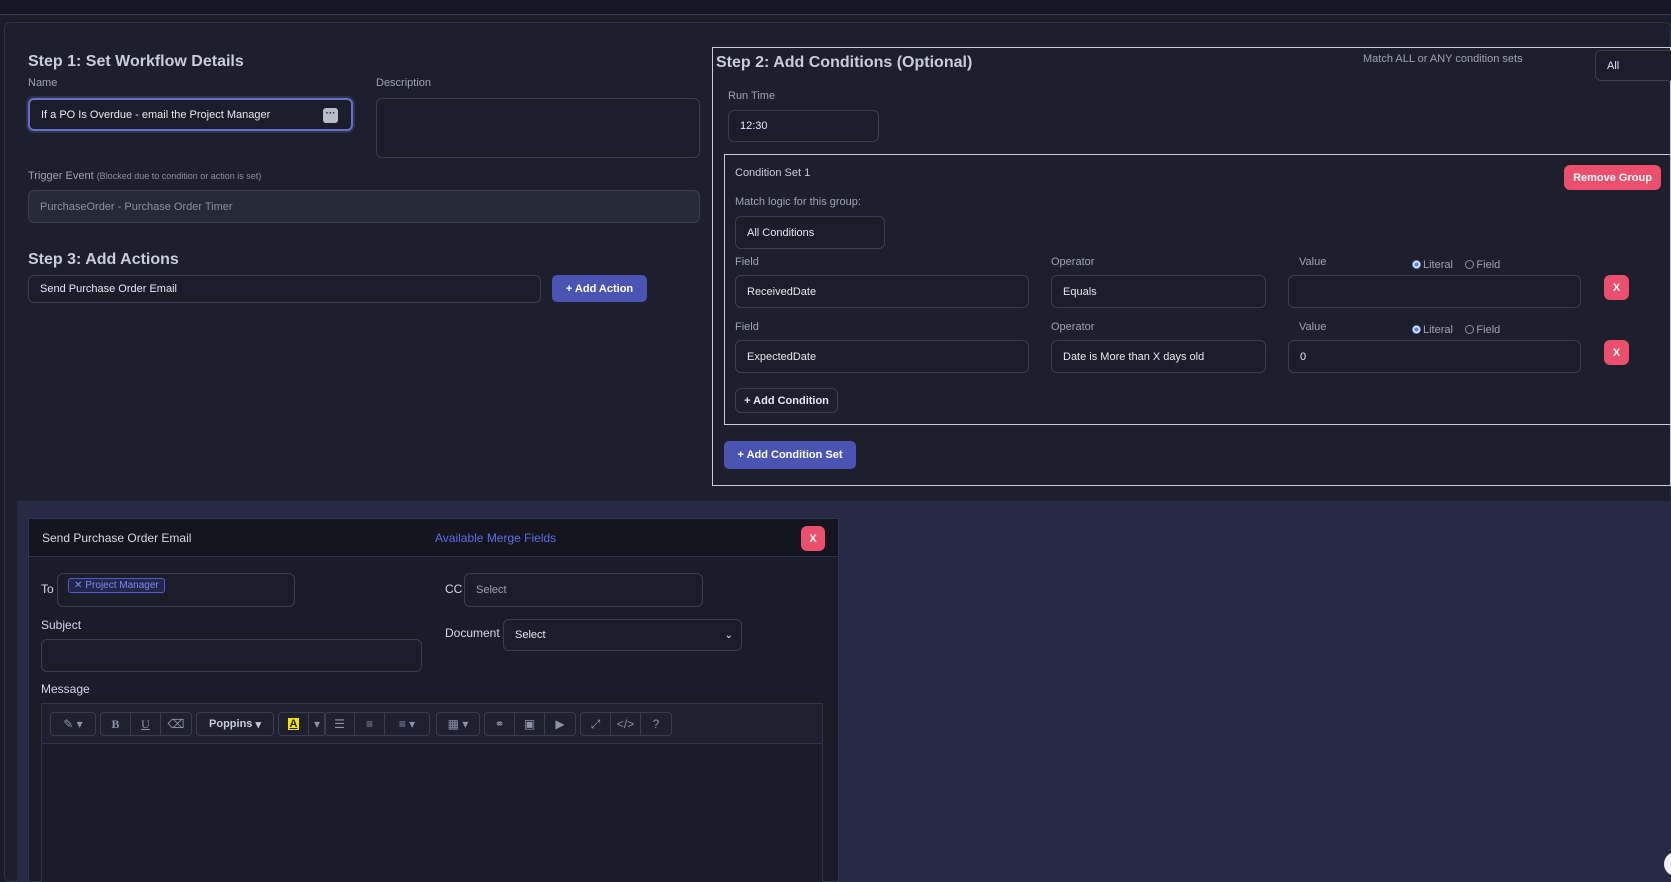  What do you see at coordinates (1613, 65) in the screenshot?
I see `match-all-any-value: All` at bounding box center [1613, 65].